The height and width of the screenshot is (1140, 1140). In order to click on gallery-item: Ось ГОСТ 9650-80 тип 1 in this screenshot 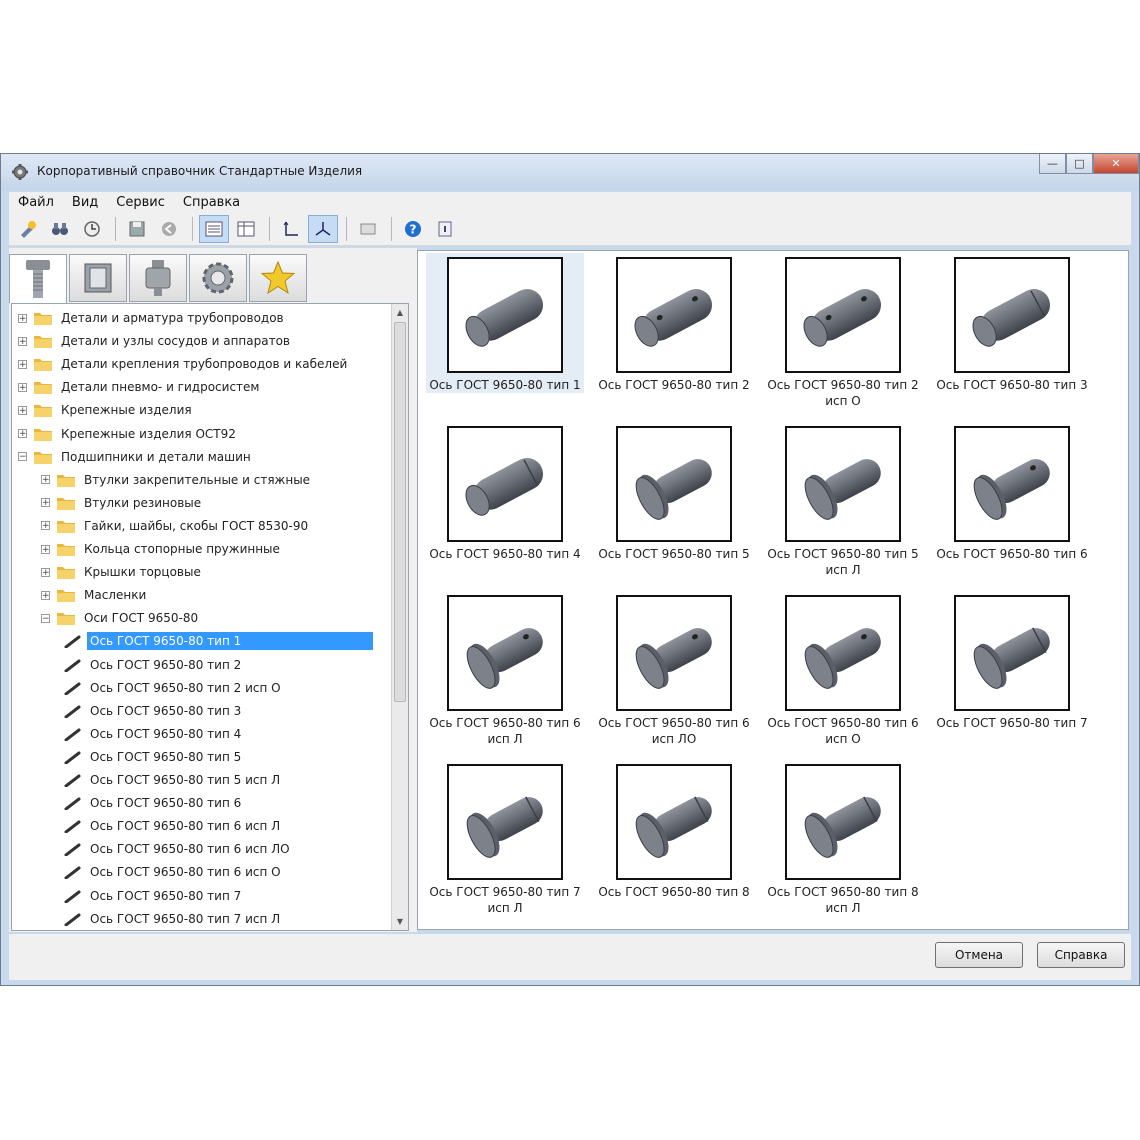, I will do `click(505, 323)`.